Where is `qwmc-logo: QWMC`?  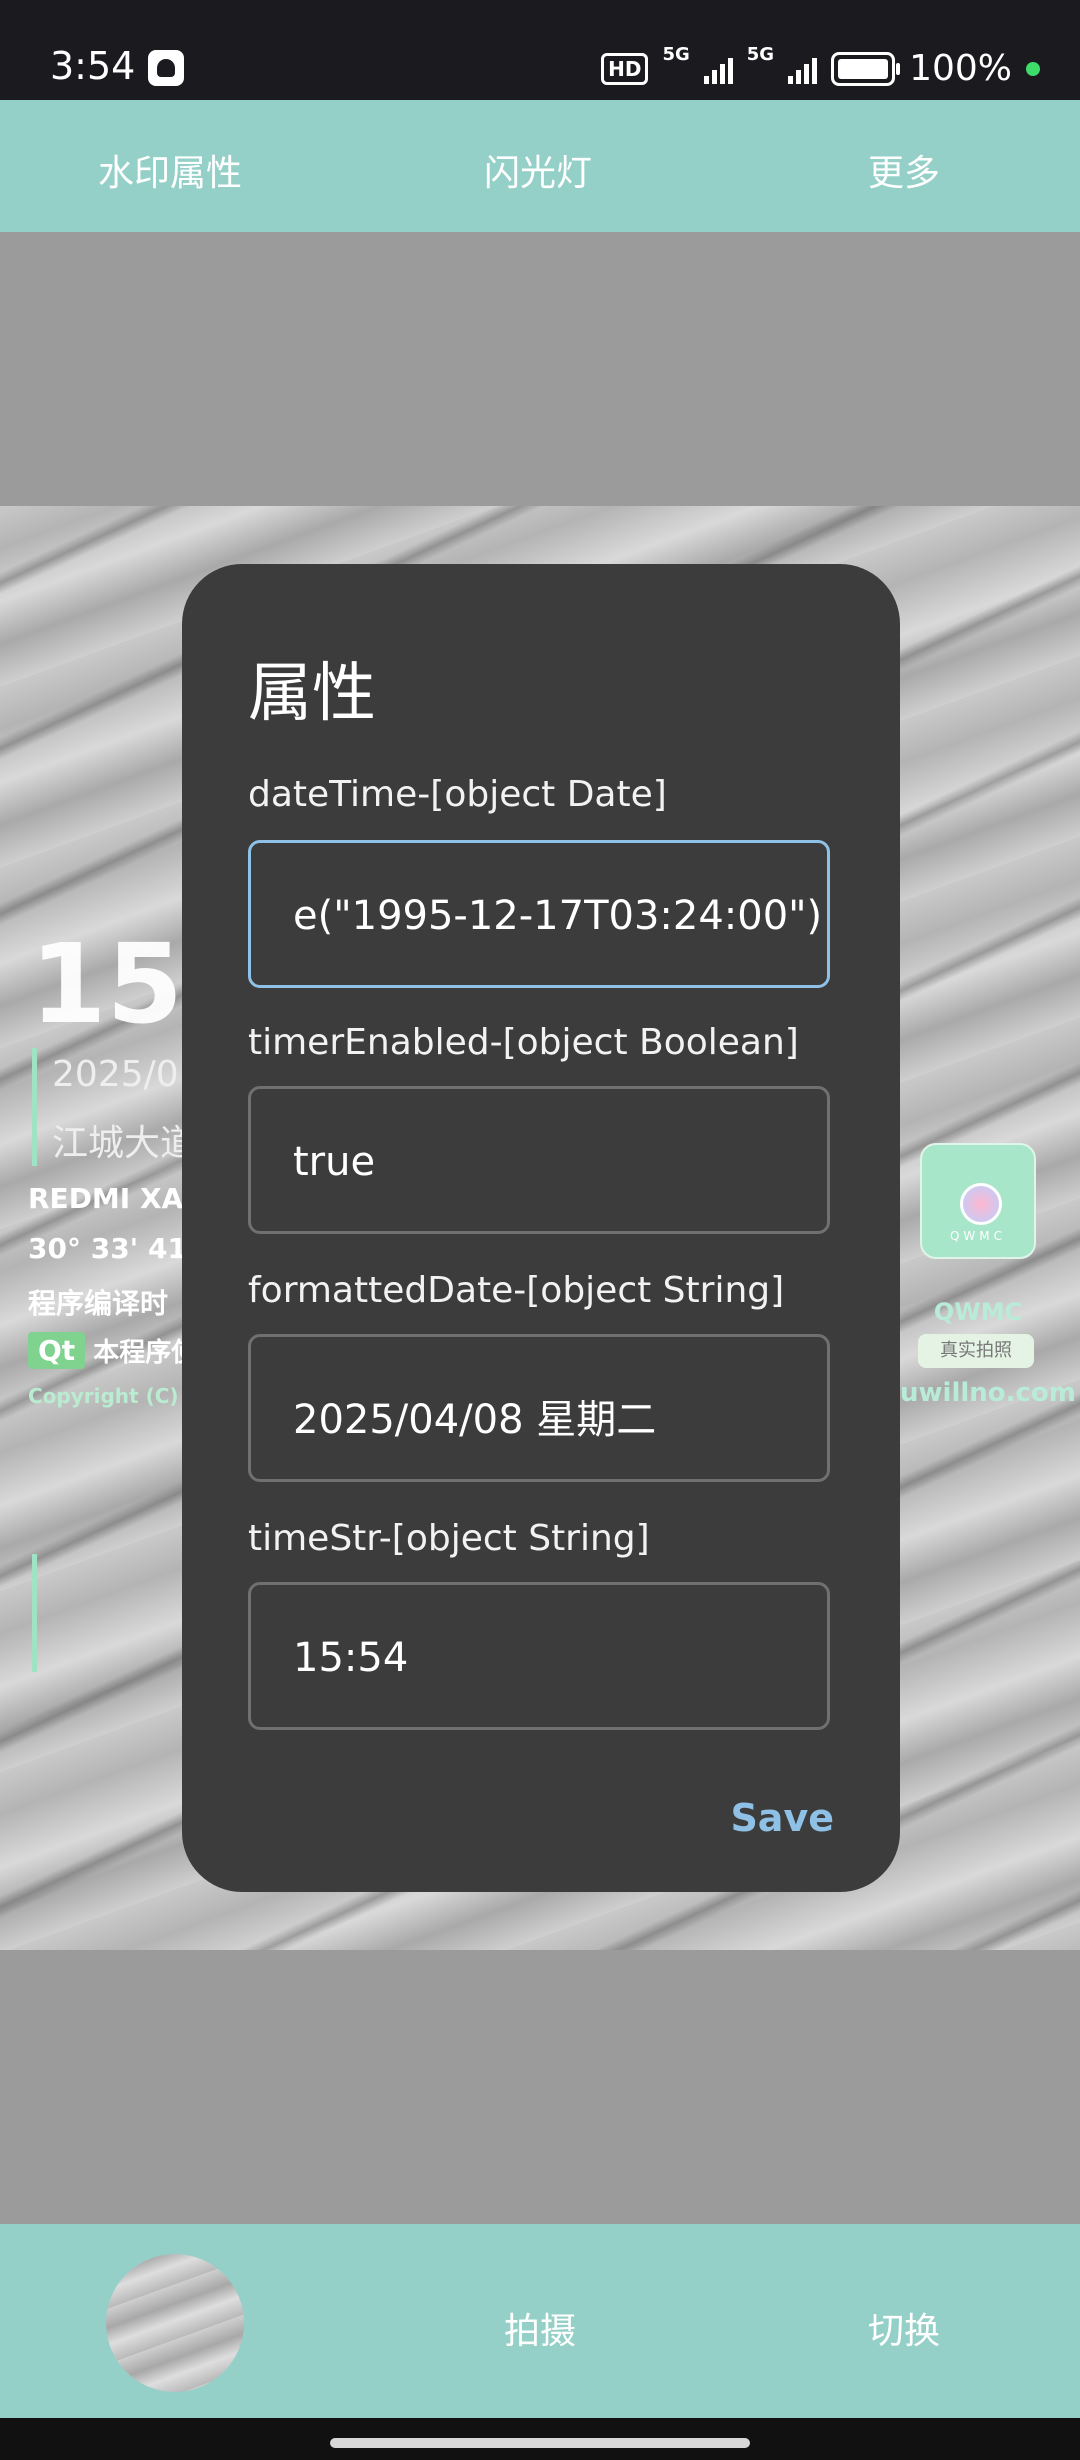 qwmc-logo: QWMC is located at coordinates (978, 1201).